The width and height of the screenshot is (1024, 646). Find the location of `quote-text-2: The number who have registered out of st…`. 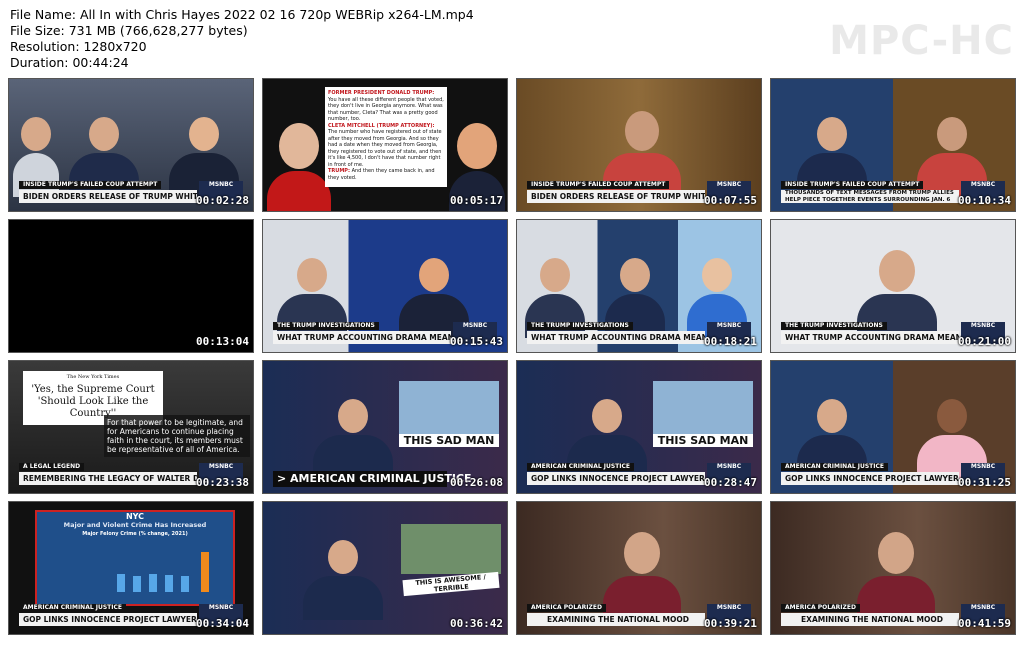

quote-text-2: The number who have registered out of st… is located at coordinates (385, 148).